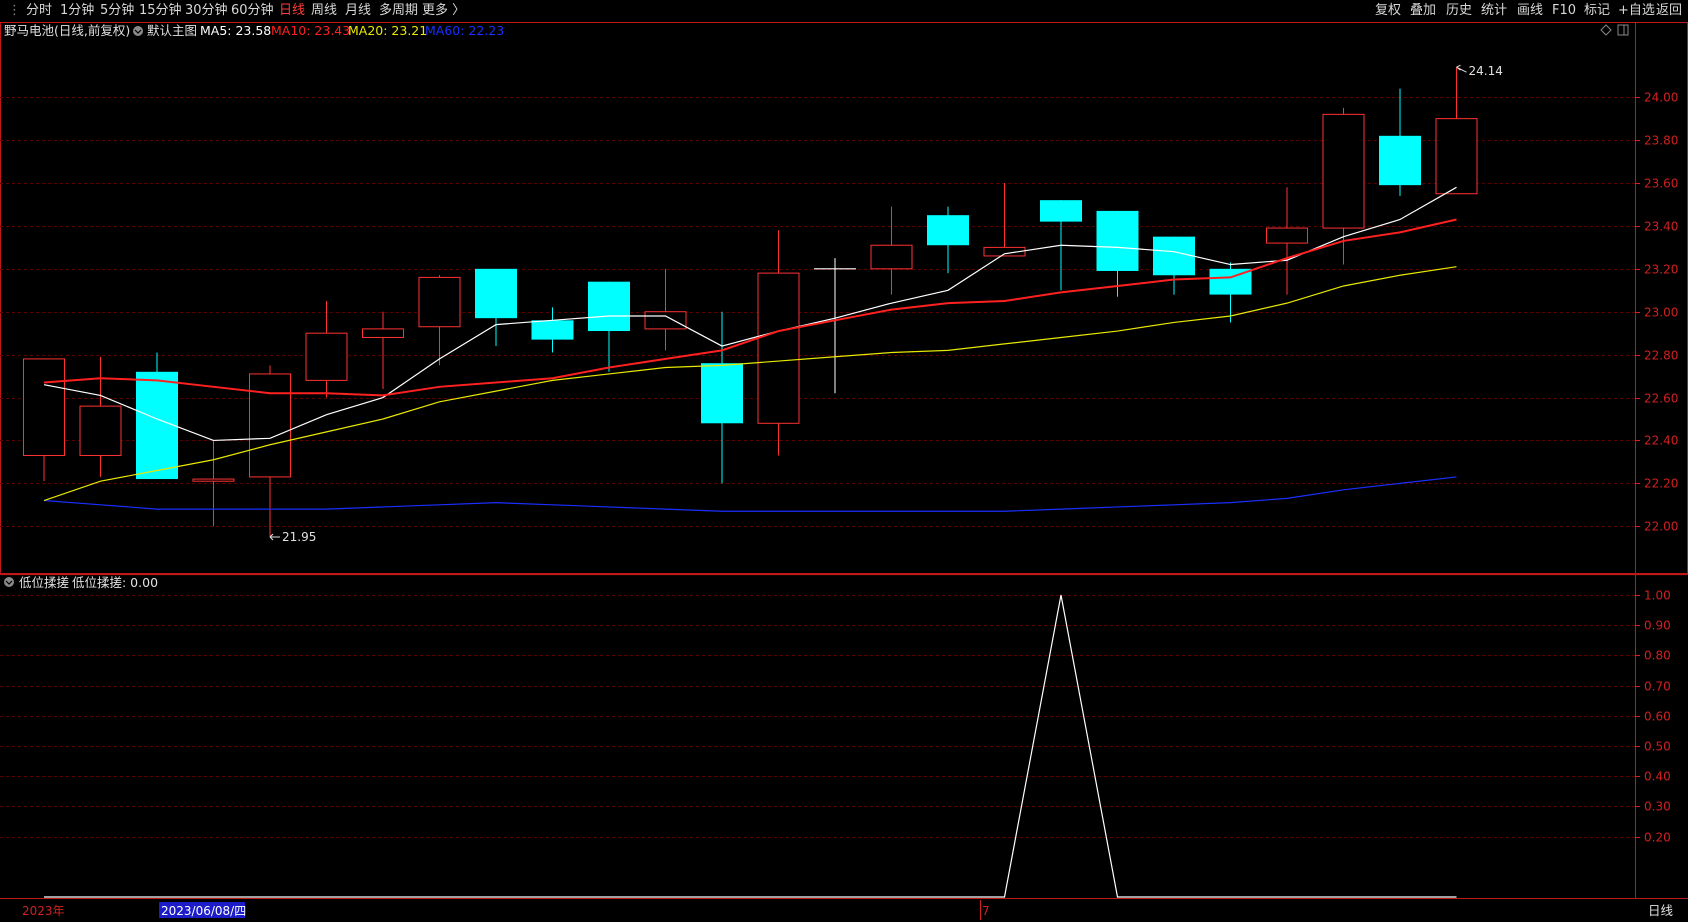 The image size is (1688, 922). Describe the element at coordinates (1636, 11) in the screenshot. I see `add-watchlist-button: +自选` at that location.